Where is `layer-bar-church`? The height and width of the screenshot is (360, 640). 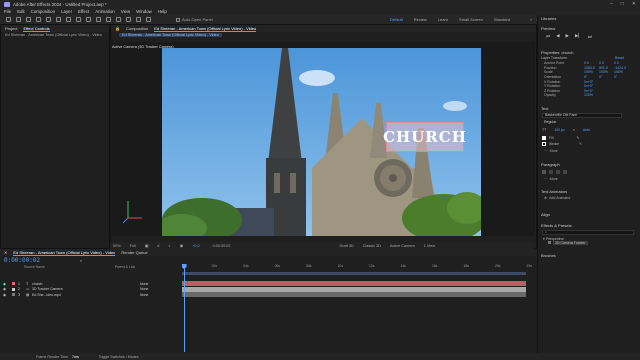 layer-bar-church is located at coordinates (354, 284).